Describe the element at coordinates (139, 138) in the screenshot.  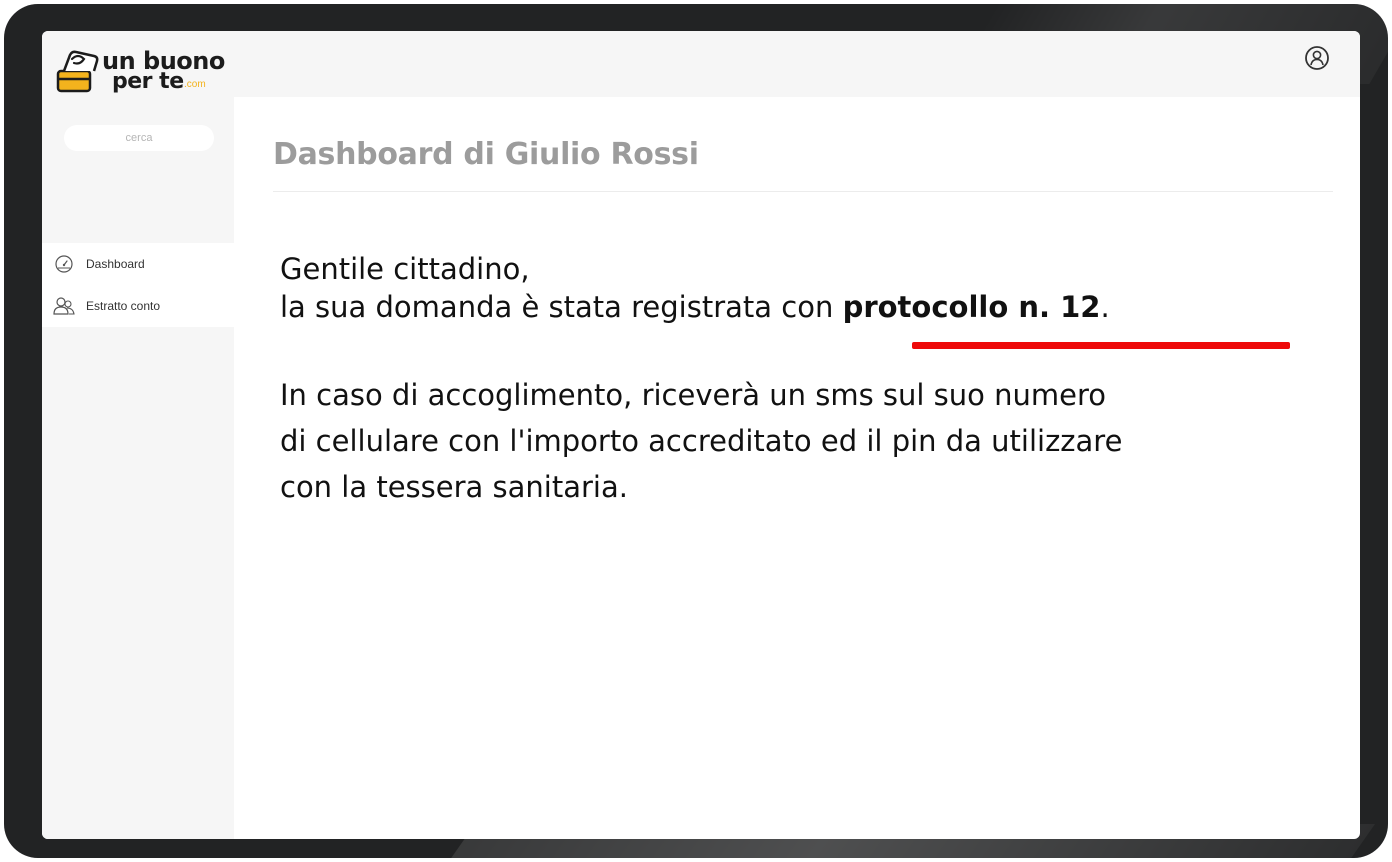
I see `search-input` at that location.